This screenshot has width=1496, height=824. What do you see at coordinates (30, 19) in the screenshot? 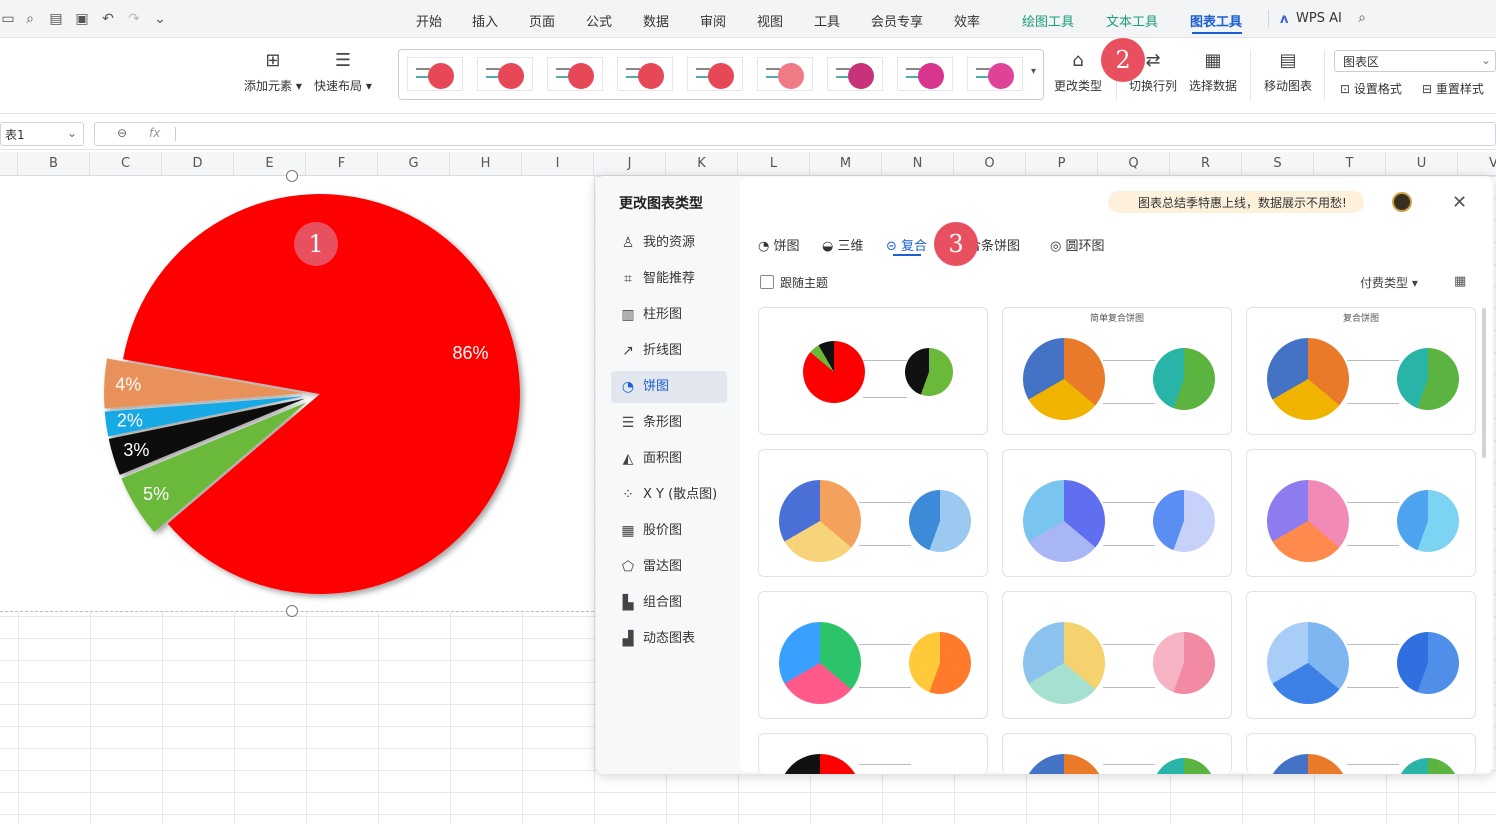
I see `export-icon: ⌕` at bounding box center [30, 19].